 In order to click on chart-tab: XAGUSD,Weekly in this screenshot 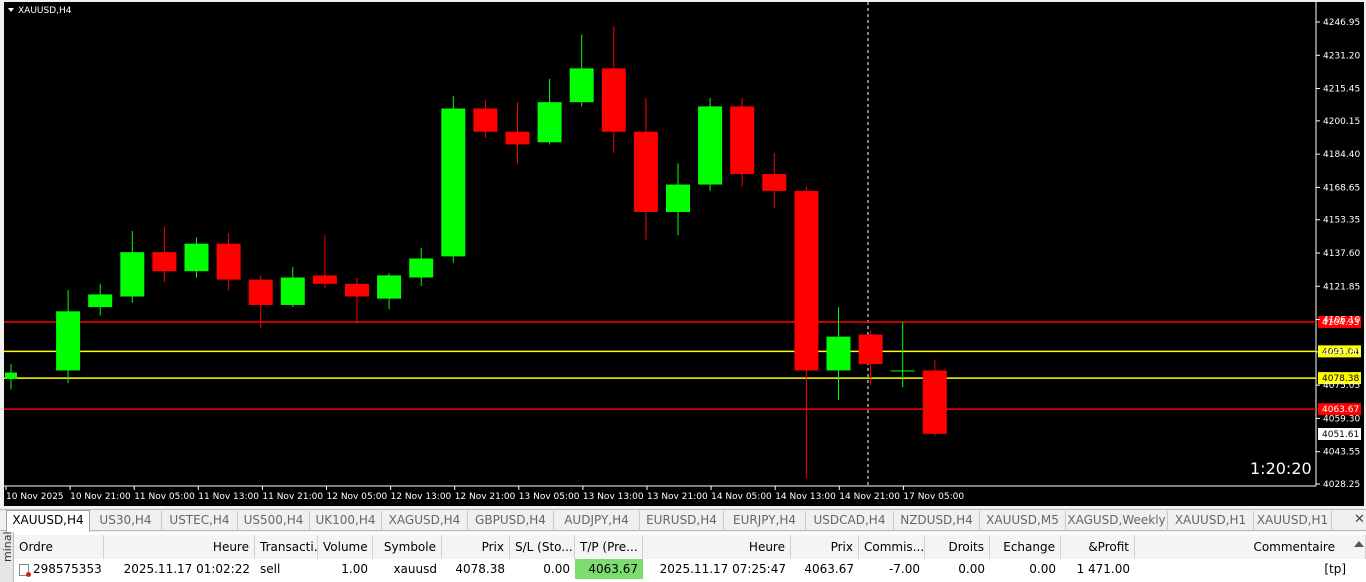, I will do `click(1117, 521)`.